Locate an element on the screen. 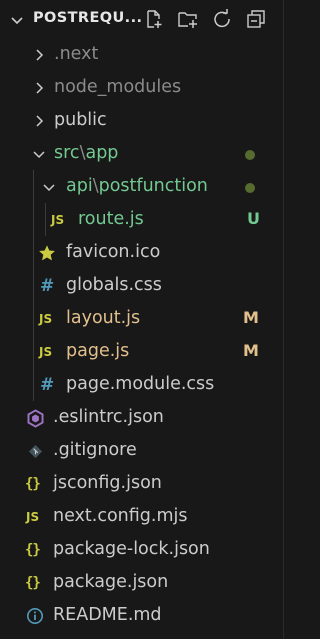  tree-item-page-js: JS page.js M is located at coordinates (142, 351).